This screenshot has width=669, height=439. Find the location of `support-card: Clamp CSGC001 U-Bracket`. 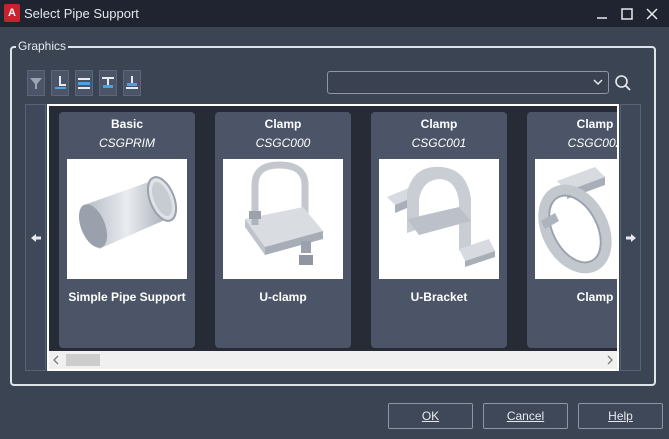

support-card: Clamp CSGC001 U-Bracket is located at coordinates (439, 230).